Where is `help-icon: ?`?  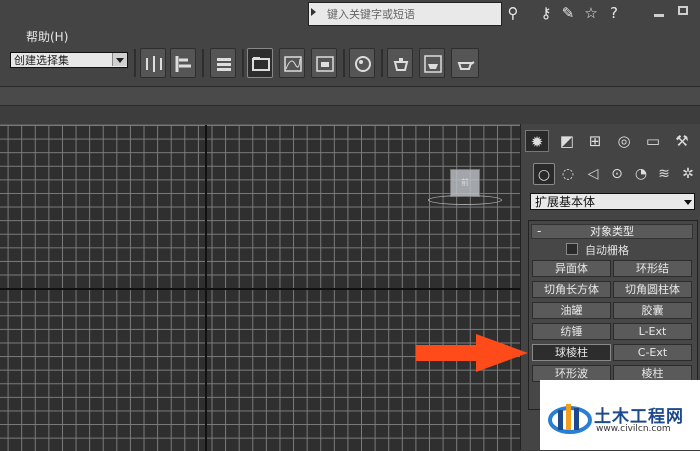
help-icon: ? is located at coordinates (614, 13).